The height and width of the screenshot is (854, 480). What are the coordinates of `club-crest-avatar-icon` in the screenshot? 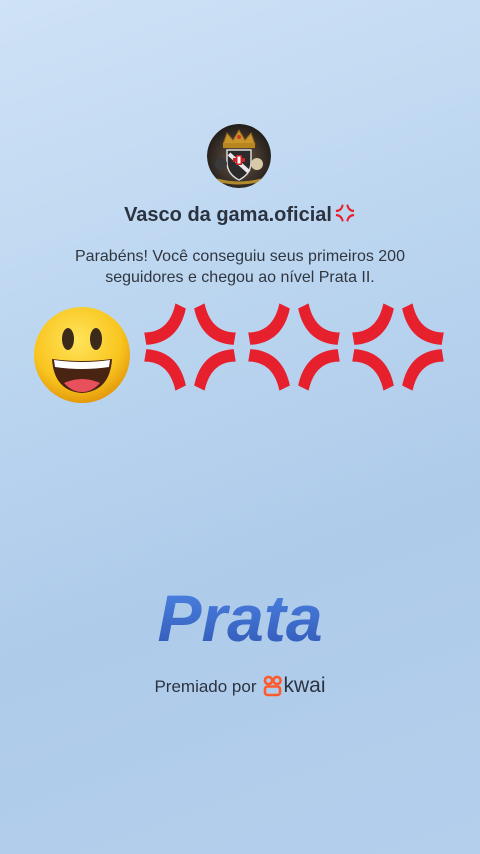 It's located at (239, 156).